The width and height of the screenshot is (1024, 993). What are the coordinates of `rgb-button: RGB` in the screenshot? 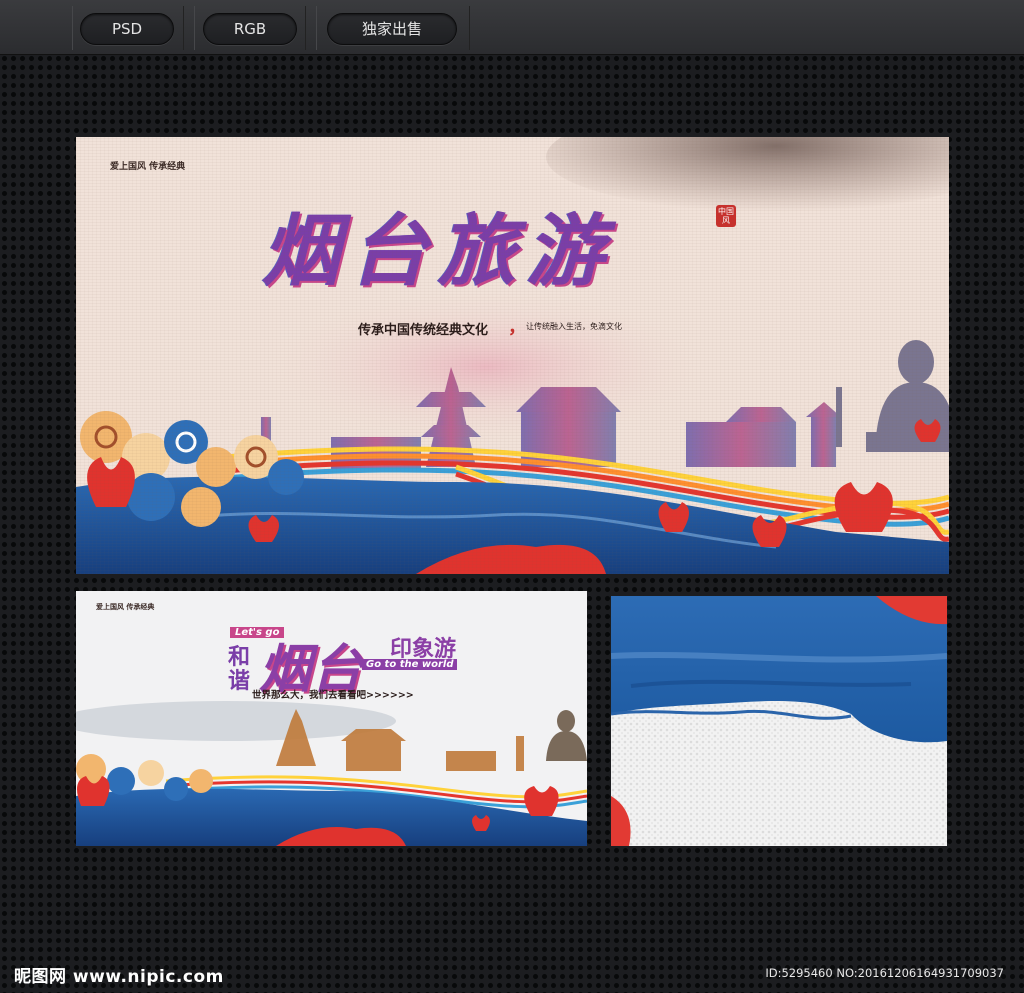 It's located at (250, 29).